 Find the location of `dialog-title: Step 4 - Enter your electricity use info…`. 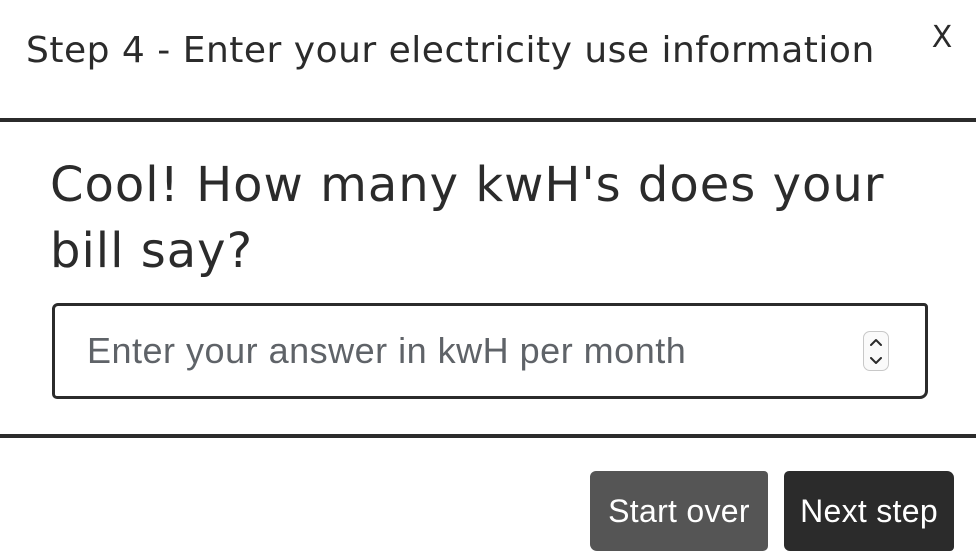

dialog-title: Step 4 - Enter your electricity use info… is located at coordinates (450, 50).